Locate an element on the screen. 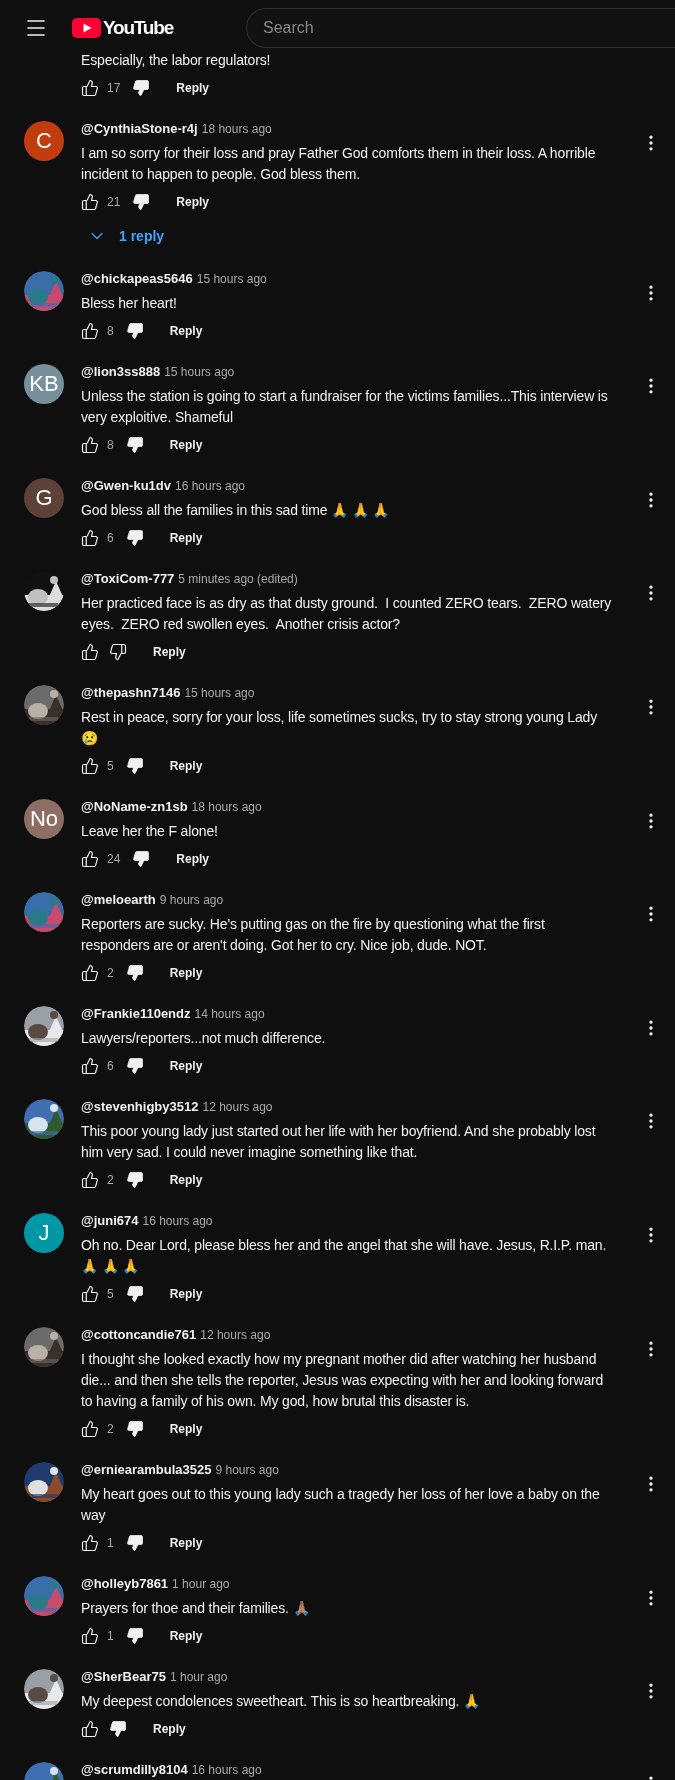 The image size is (675, 1780). like-count: 17 is located at coordinates (114, 88).